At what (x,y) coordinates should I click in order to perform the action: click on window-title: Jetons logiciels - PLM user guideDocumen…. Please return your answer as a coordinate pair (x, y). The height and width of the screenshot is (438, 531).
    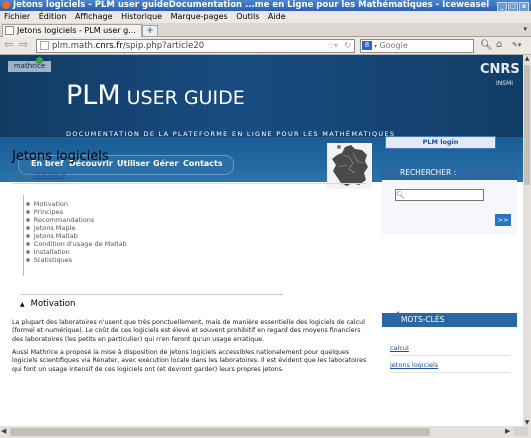
    Looking at the image, I should click on (251, 5).